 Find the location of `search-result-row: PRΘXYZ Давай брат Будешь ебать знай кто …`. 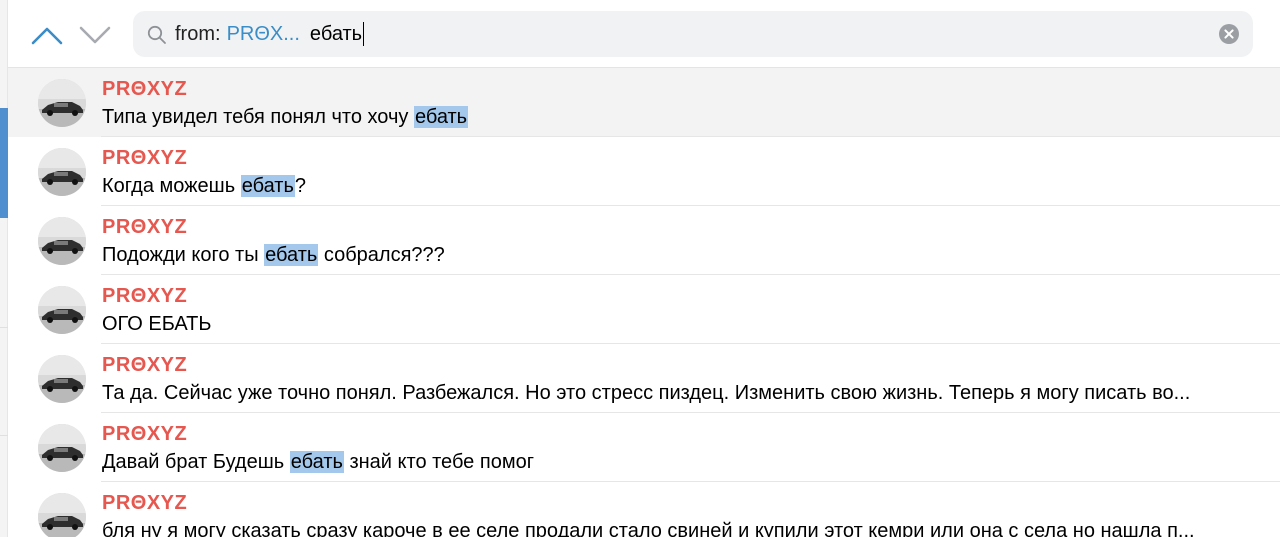

search-result-row: PRΘXYZ Давай брат Будешь ебать знай кто … is located at coordinates (644, 447).